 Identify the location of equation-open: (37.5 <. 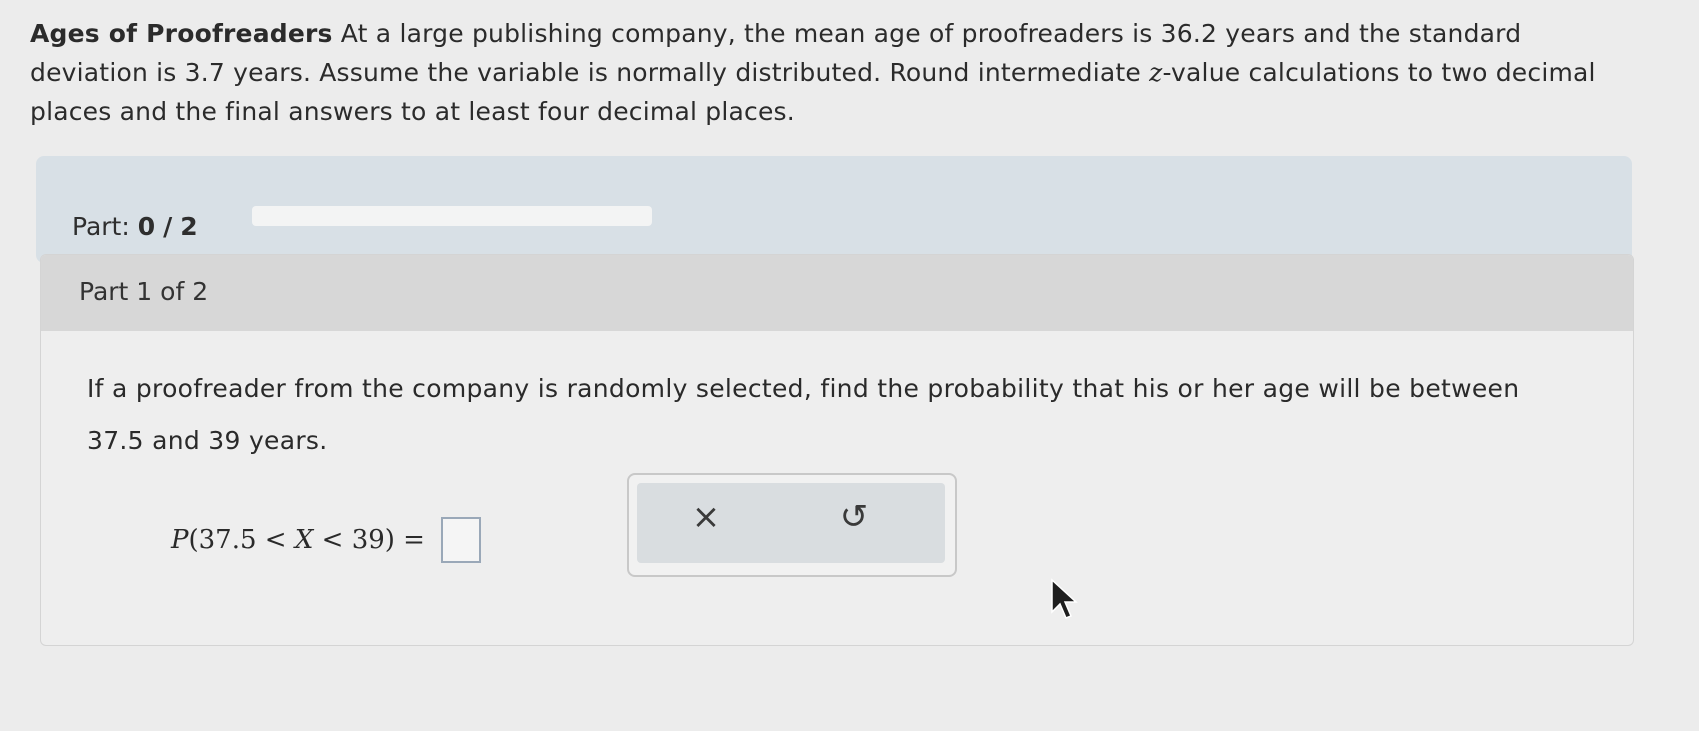
(241, 540).